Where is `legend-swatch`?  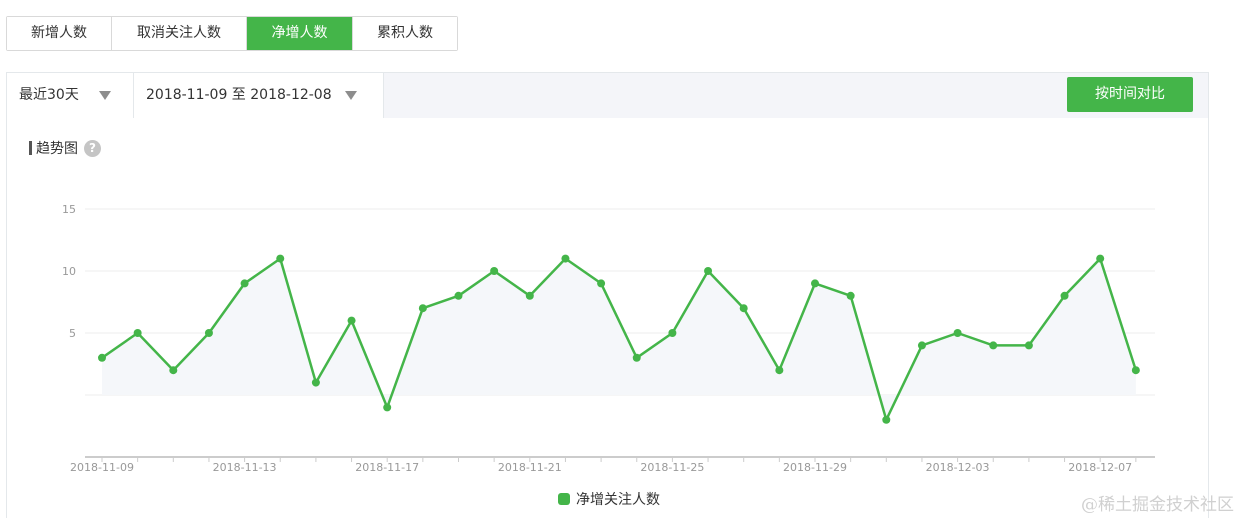 legend-swatch is located at coordinates (564, 499).